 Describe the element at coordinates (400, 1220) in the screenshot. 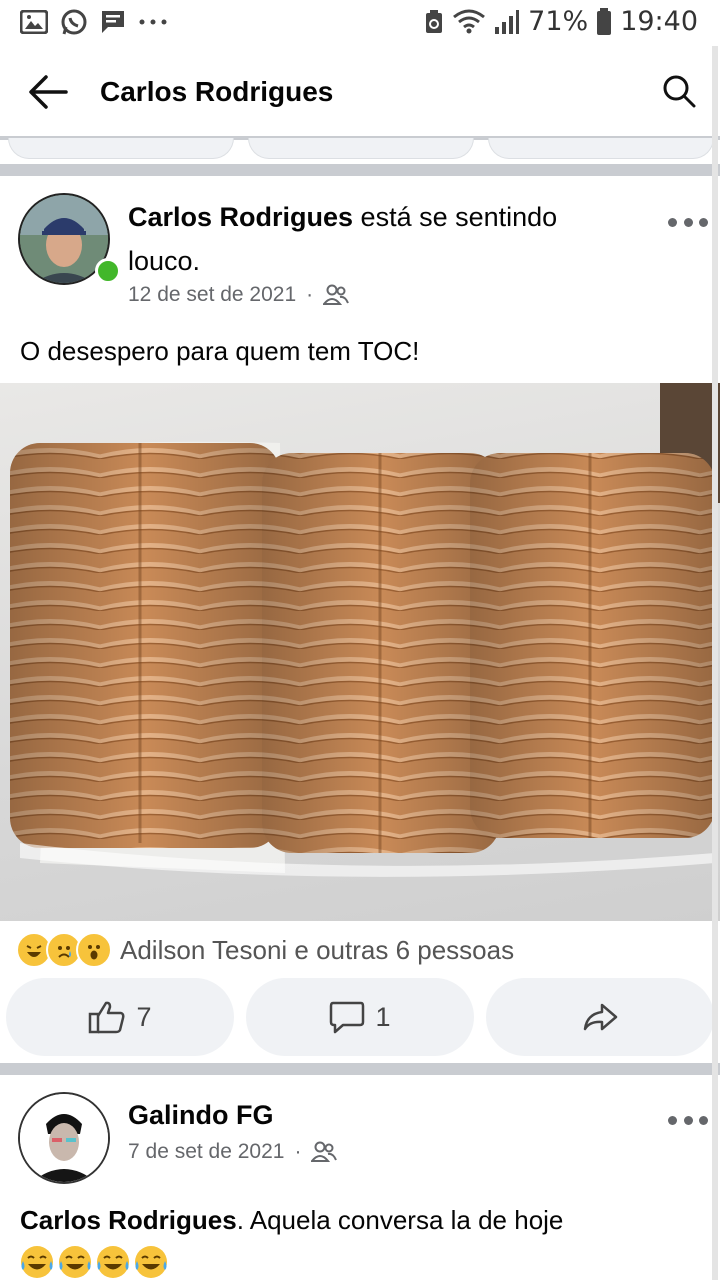

I see `post-text-body: . Aquela conversa la de hoje` at that location.